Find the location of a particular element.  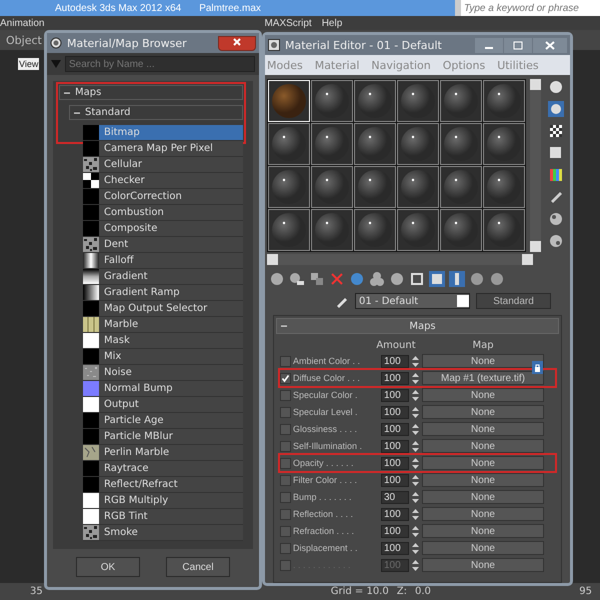

map-list-item: Marble is located at coordinates (163, 325).